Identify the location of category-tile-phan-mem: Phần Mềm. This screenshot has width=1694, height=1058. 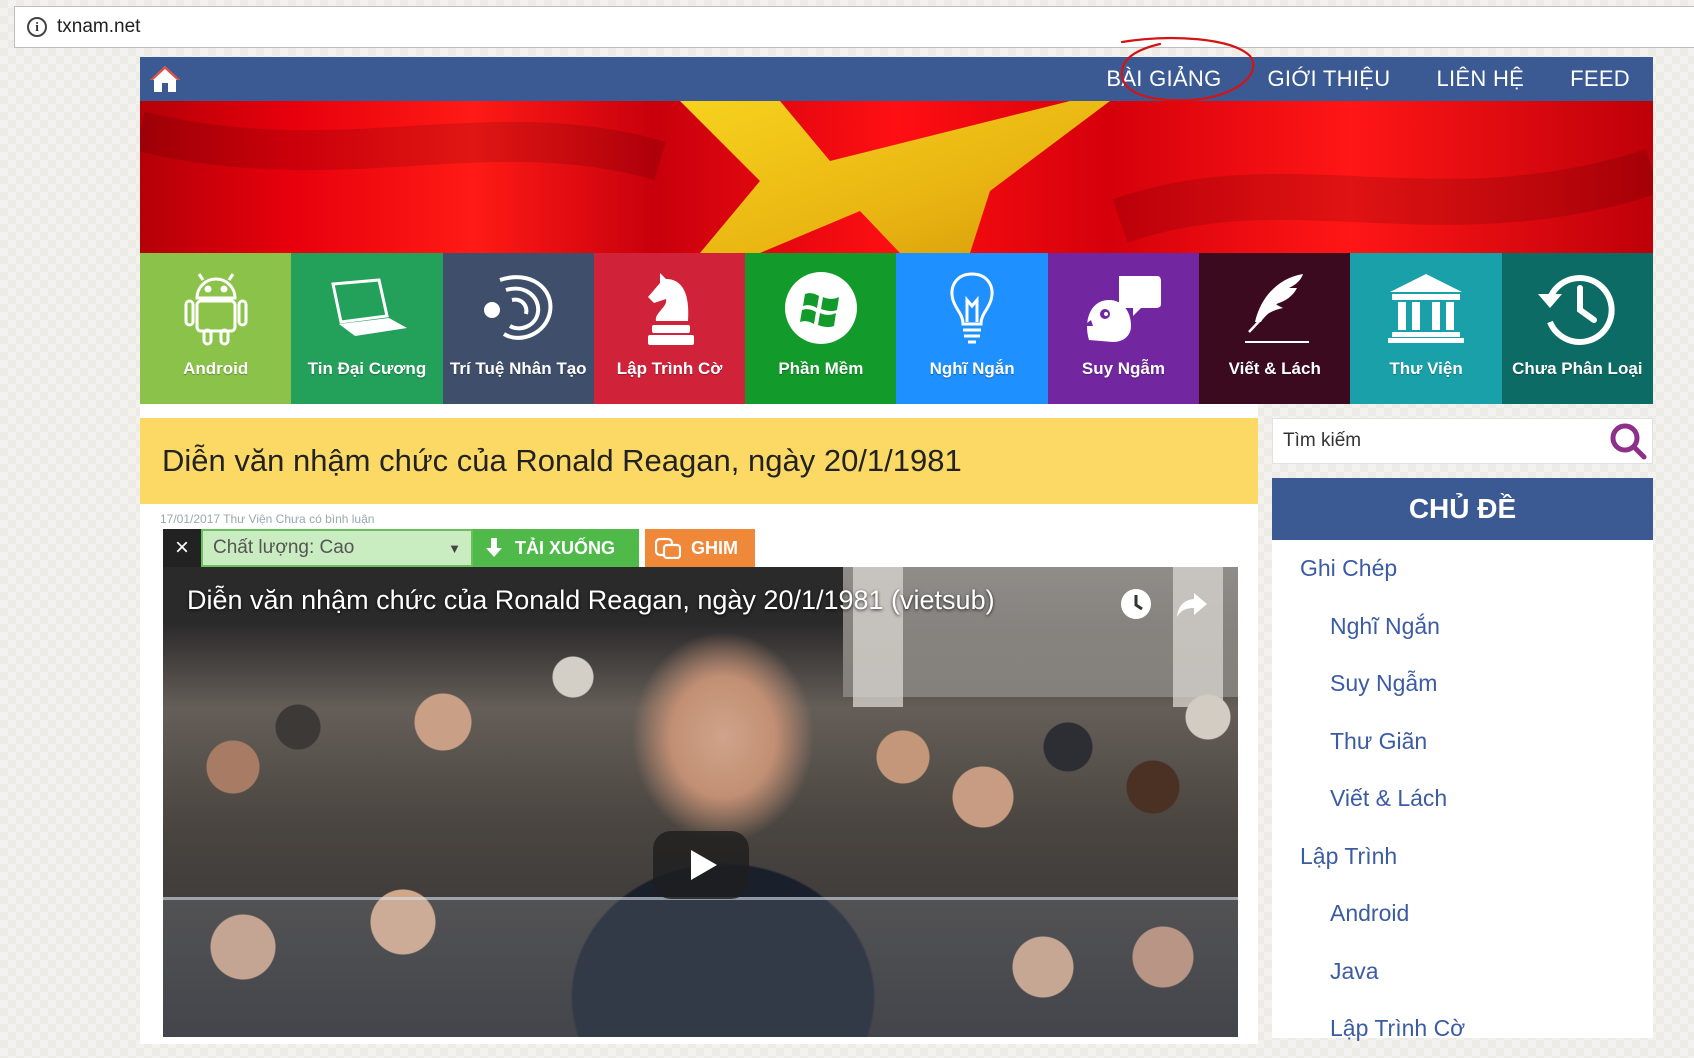
(821, 328).